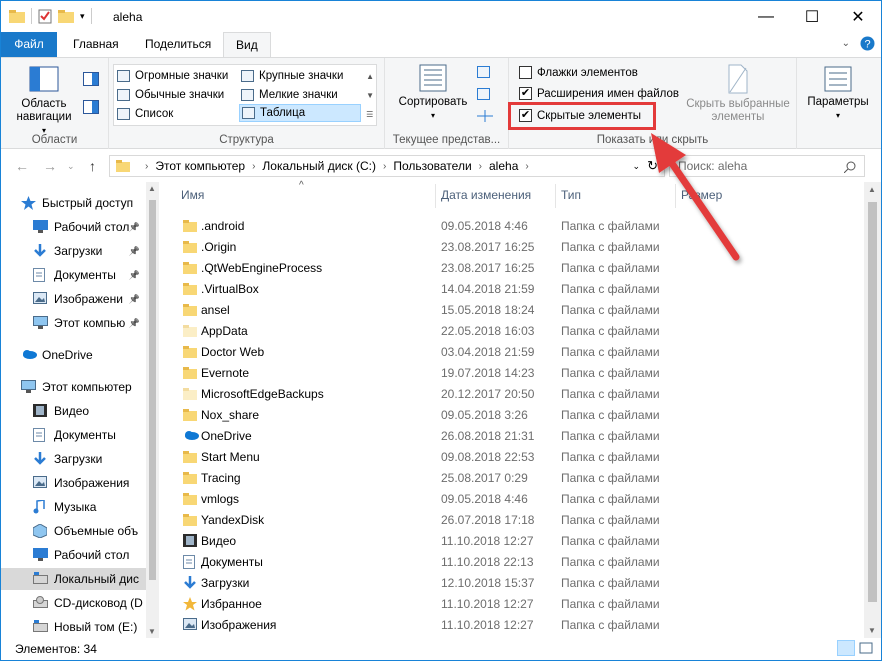 Image resolution: width=882 pixels, height=662 pixels. Describe the element at coordinates (766, 16) in the screenshot. I see `minimize-button: —` at that location.